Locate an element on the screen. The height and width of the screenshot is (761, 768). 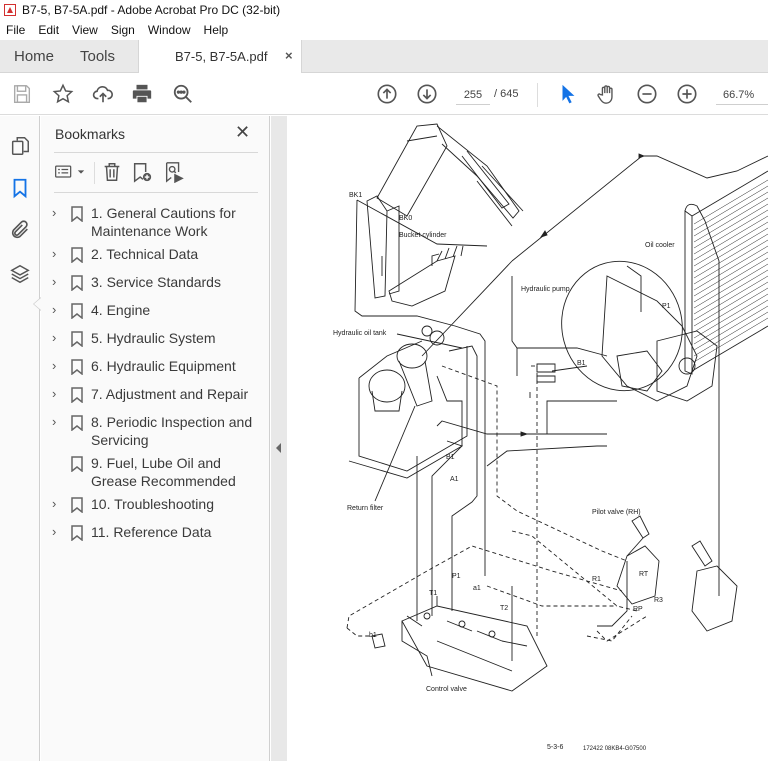
bookmark-star-icon is located at coordinates (63, 94).